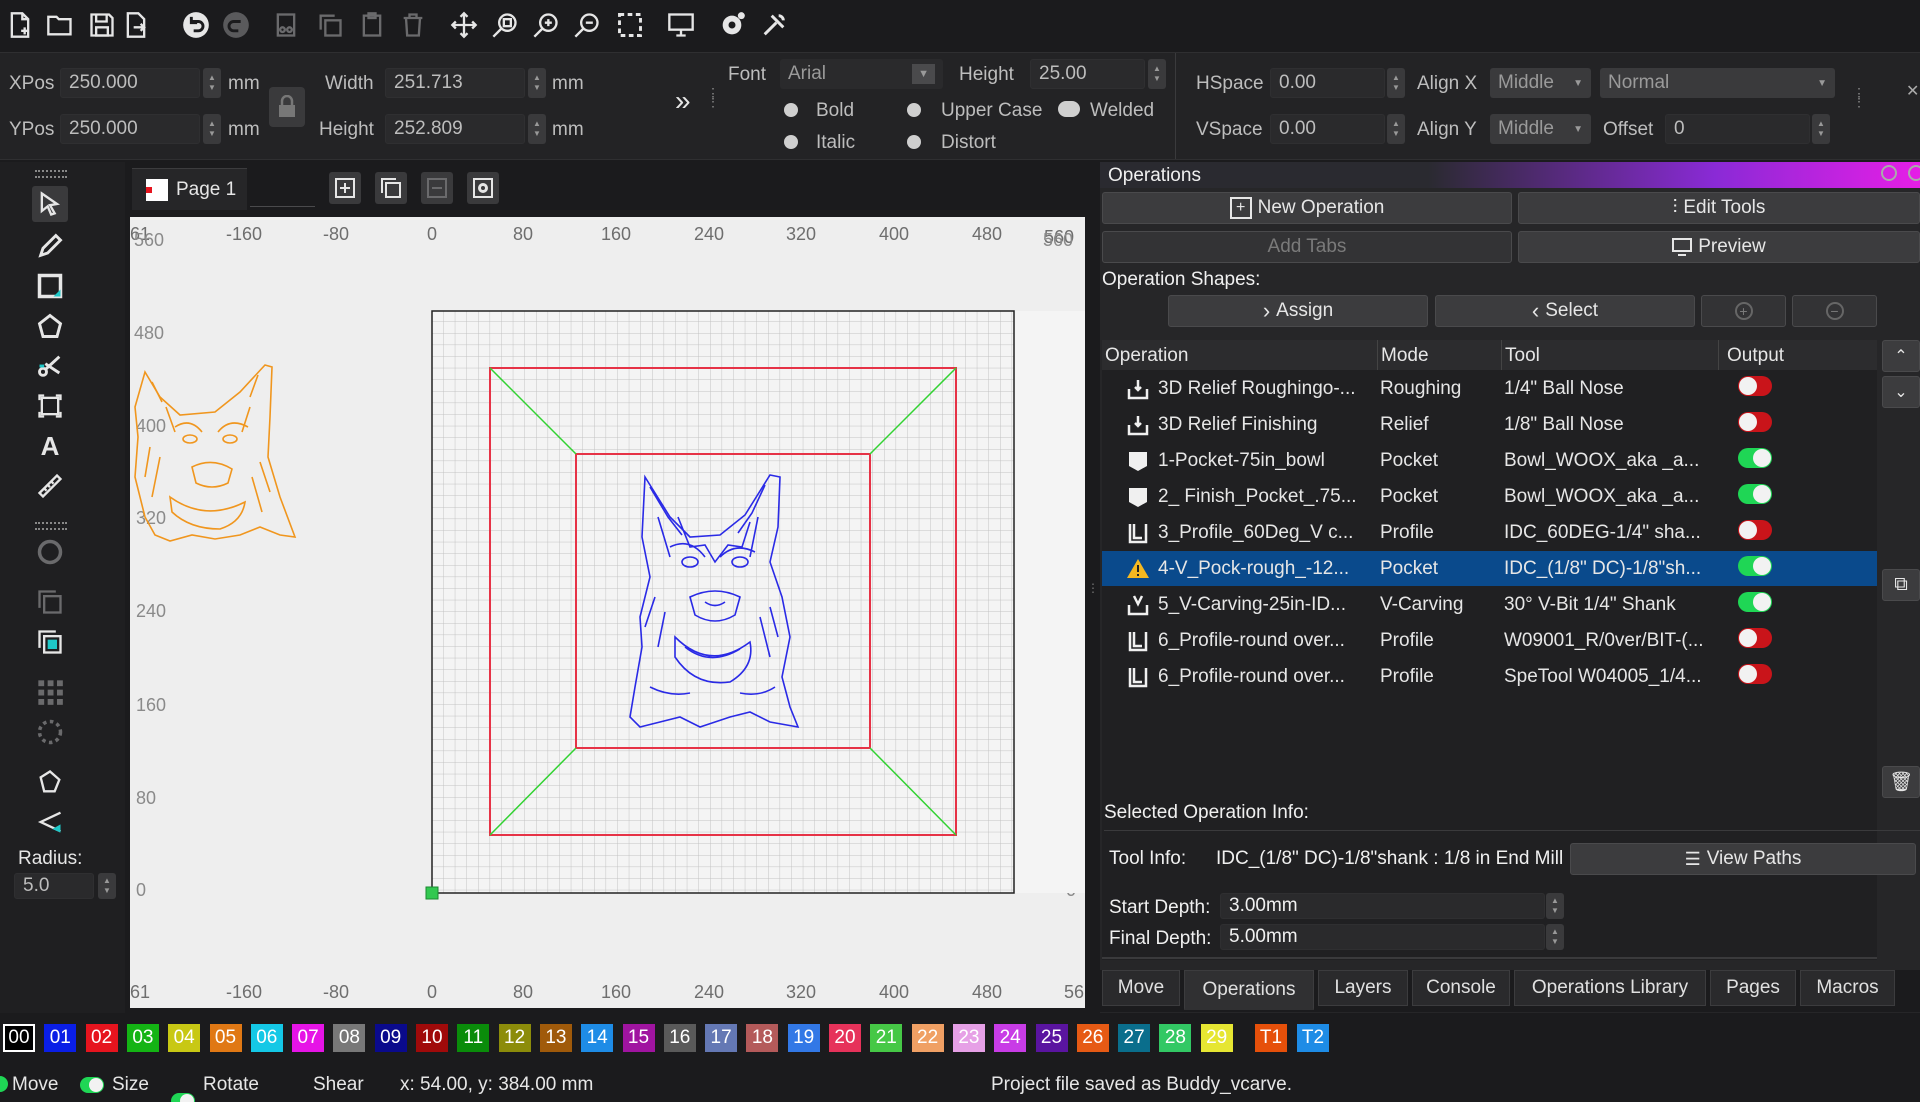 The image size is (1920, 1102). What do you see at coordinates (50, 486) in the screenshot?
I see `ruler-icon` at bounding box center [50, 486].